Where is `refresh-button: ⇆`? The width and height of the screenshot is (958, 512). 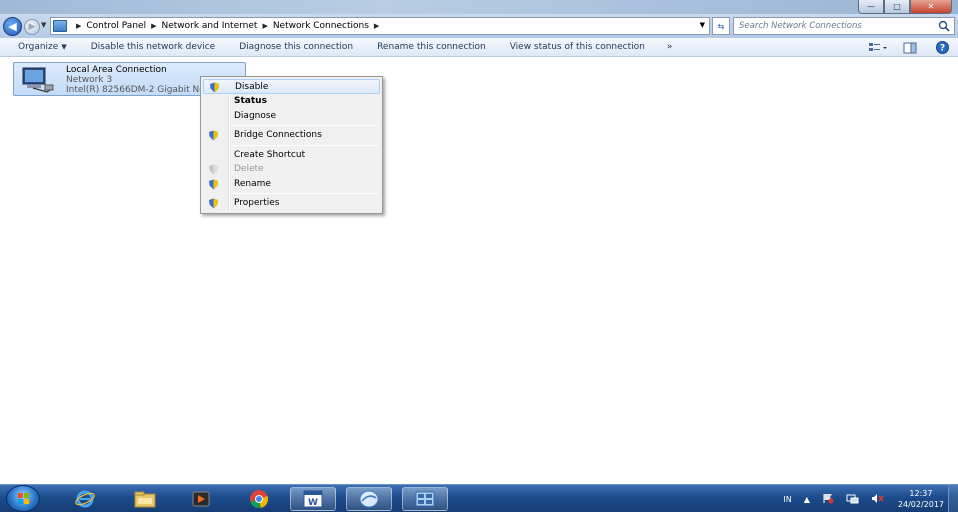 refresh-button: ⇆ is located at coordinates (721, 26).